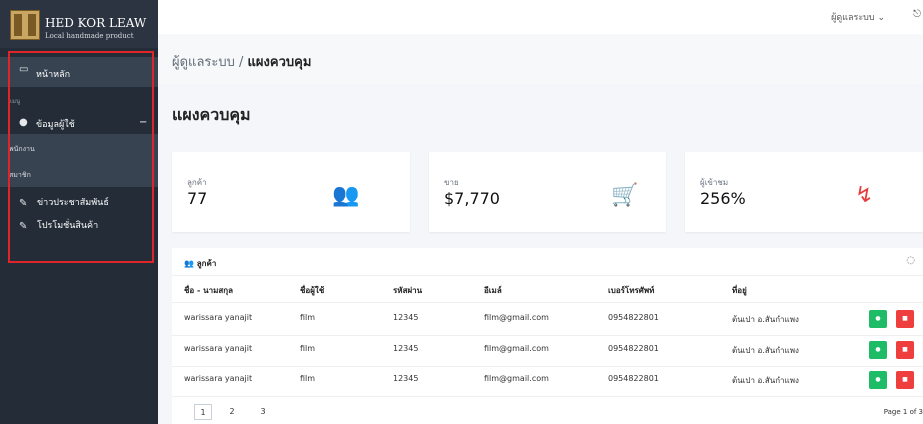  Describe the element at coordinates (540, 59) in the screenshot. I see `breadcrumb-bar: ผู้ดูแลระบบ / แผงควบคุม` at that location.